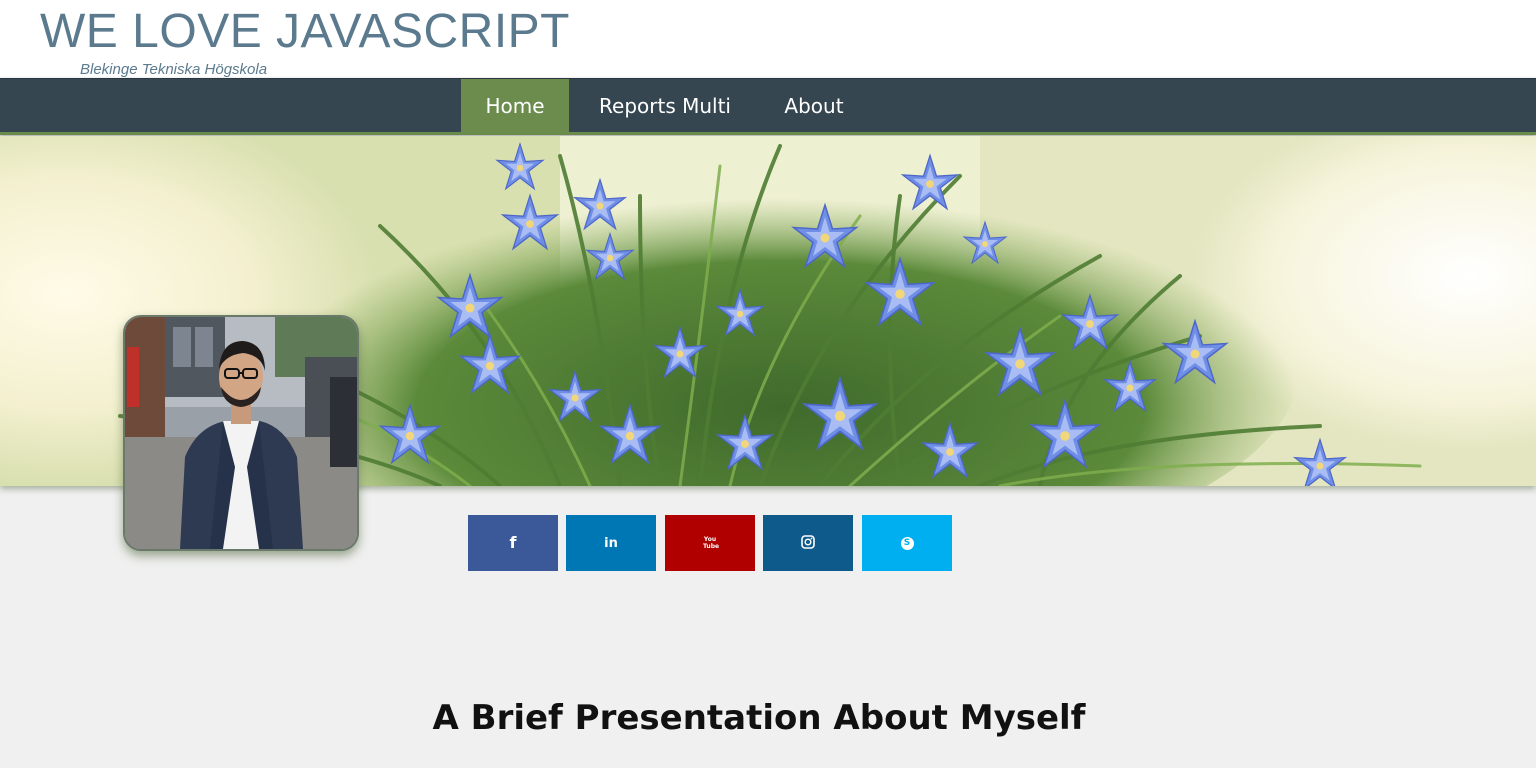  Describe the element at coordinates (305, 31) in the screenshot. I see `site-title: WE LOVE JAVASCRIPT` at that location.